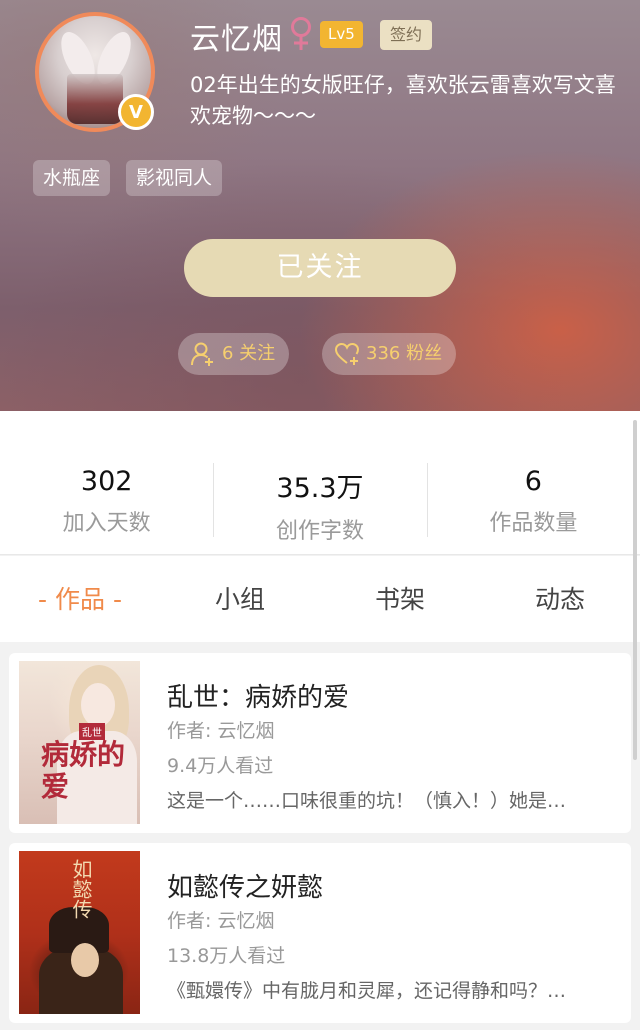 The image size is (640, 1030). What do you see at coordinates (72, 178) in the screenshot?
I see `tag-zodiac: 水瓶座` at bounding box center [72, 178].